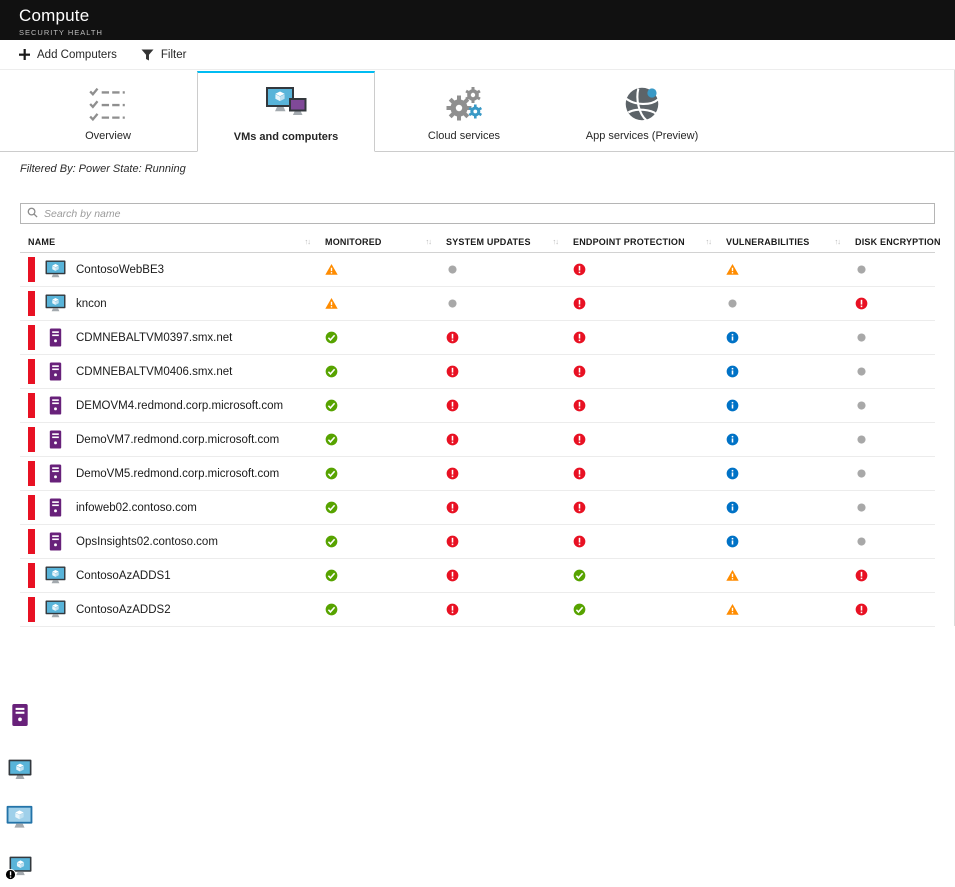 This screenshot has height=887, width=955. I want to click on column-header-disk-encryption: DISK ENCRYPTION, so click(896, 242).